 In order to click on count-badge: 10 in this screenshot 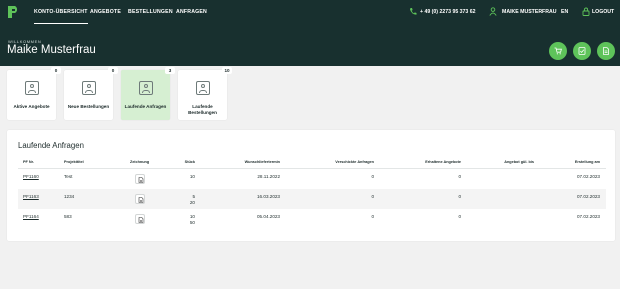, I will do `click(227, 70)`.